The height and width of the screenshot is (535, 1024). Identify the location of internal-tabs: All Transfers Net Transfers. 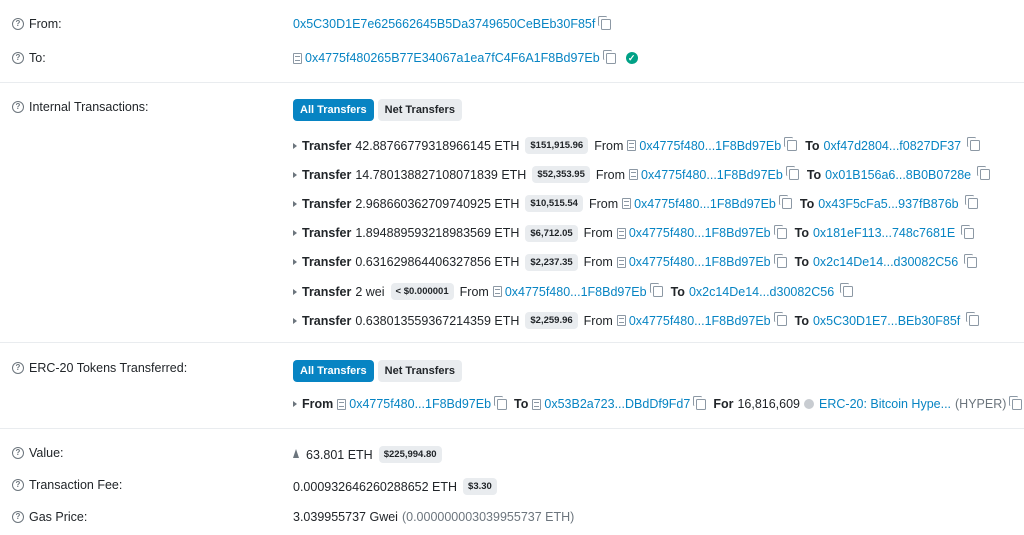
(379, 110).